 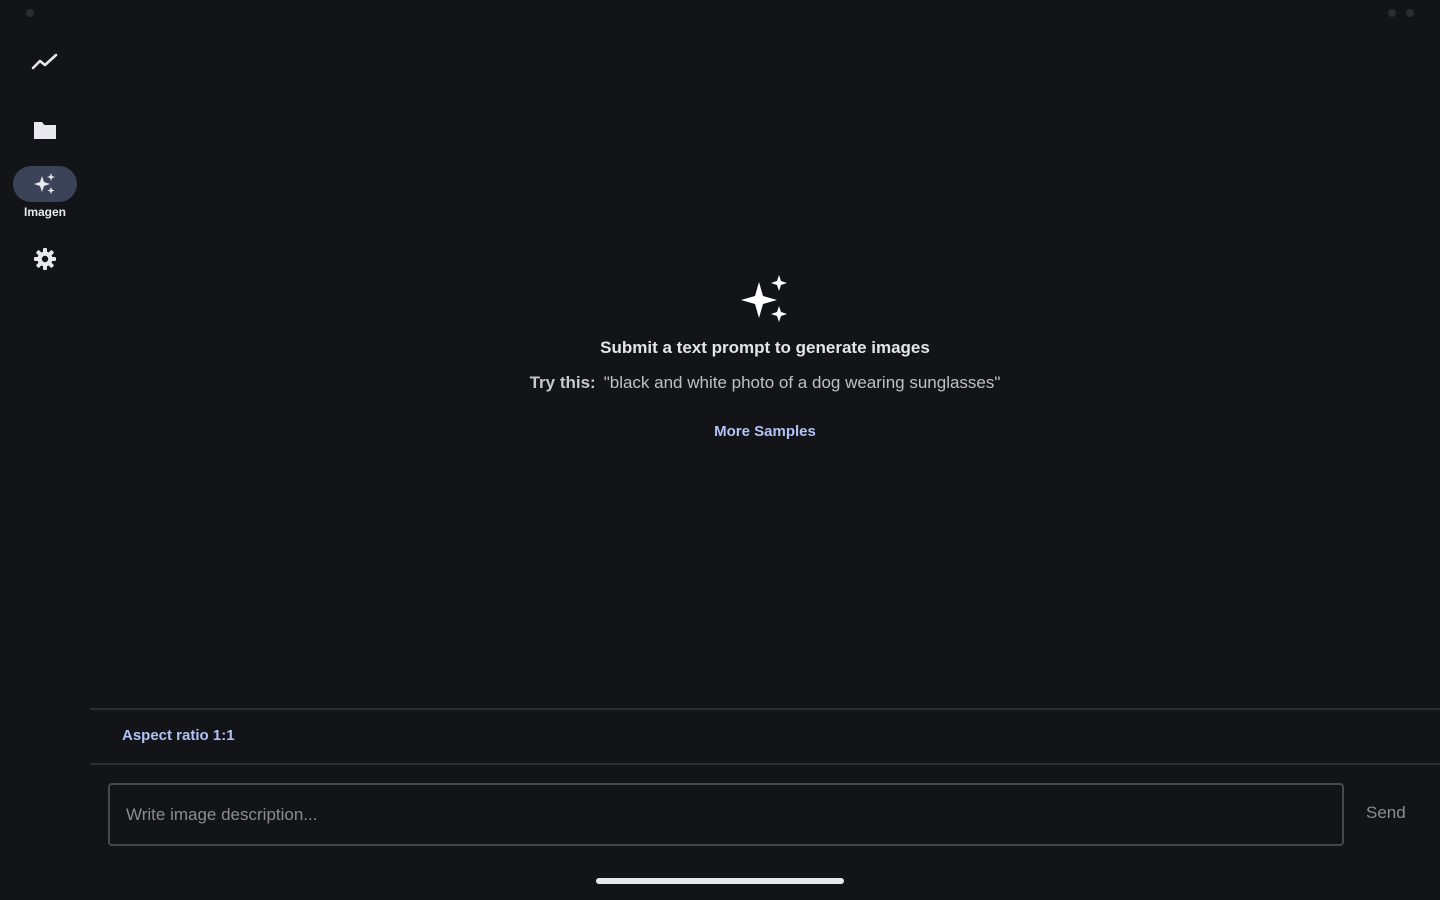 What do you see at coordinates (1386, 813) in the screenshot?
I see `send-button: Send` at bounding box center [1386, 813].